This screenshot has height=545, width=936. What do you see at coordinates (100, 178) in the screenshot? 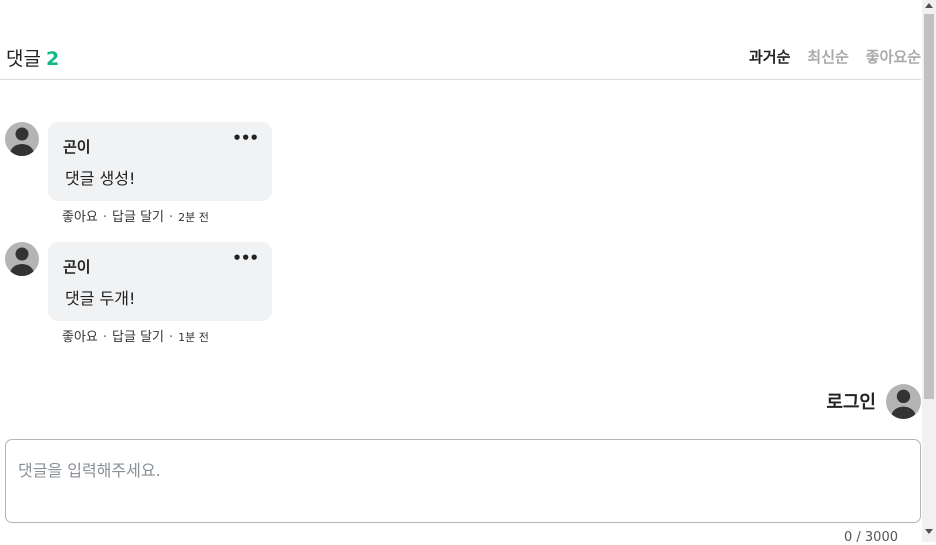
I see `comment-text: 댓글 생성!` at bounding box center [100, 178].